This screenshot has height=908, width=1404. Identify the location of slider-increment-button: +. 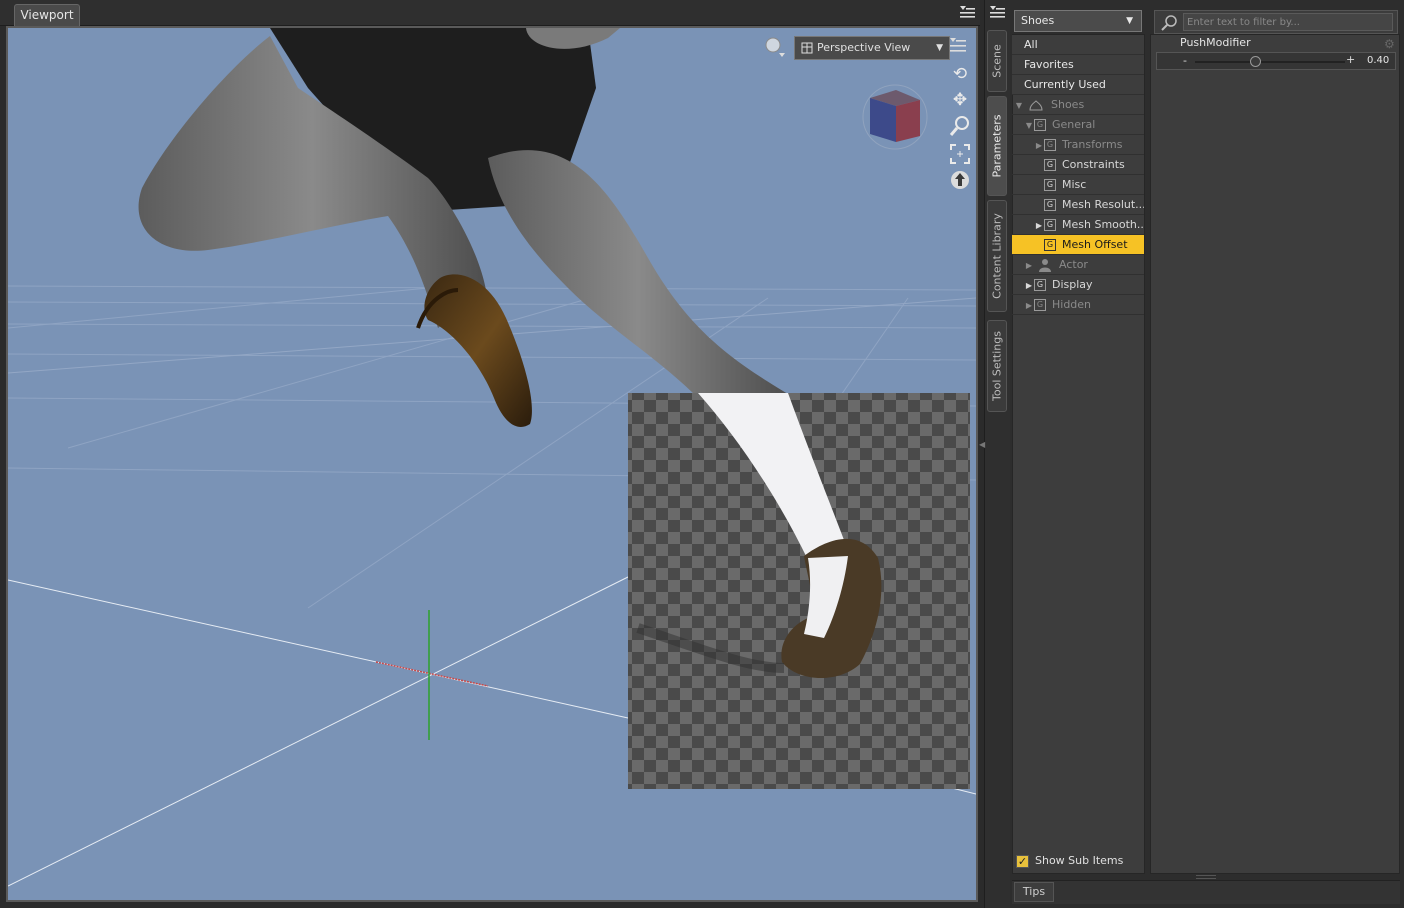
(1350, 59).